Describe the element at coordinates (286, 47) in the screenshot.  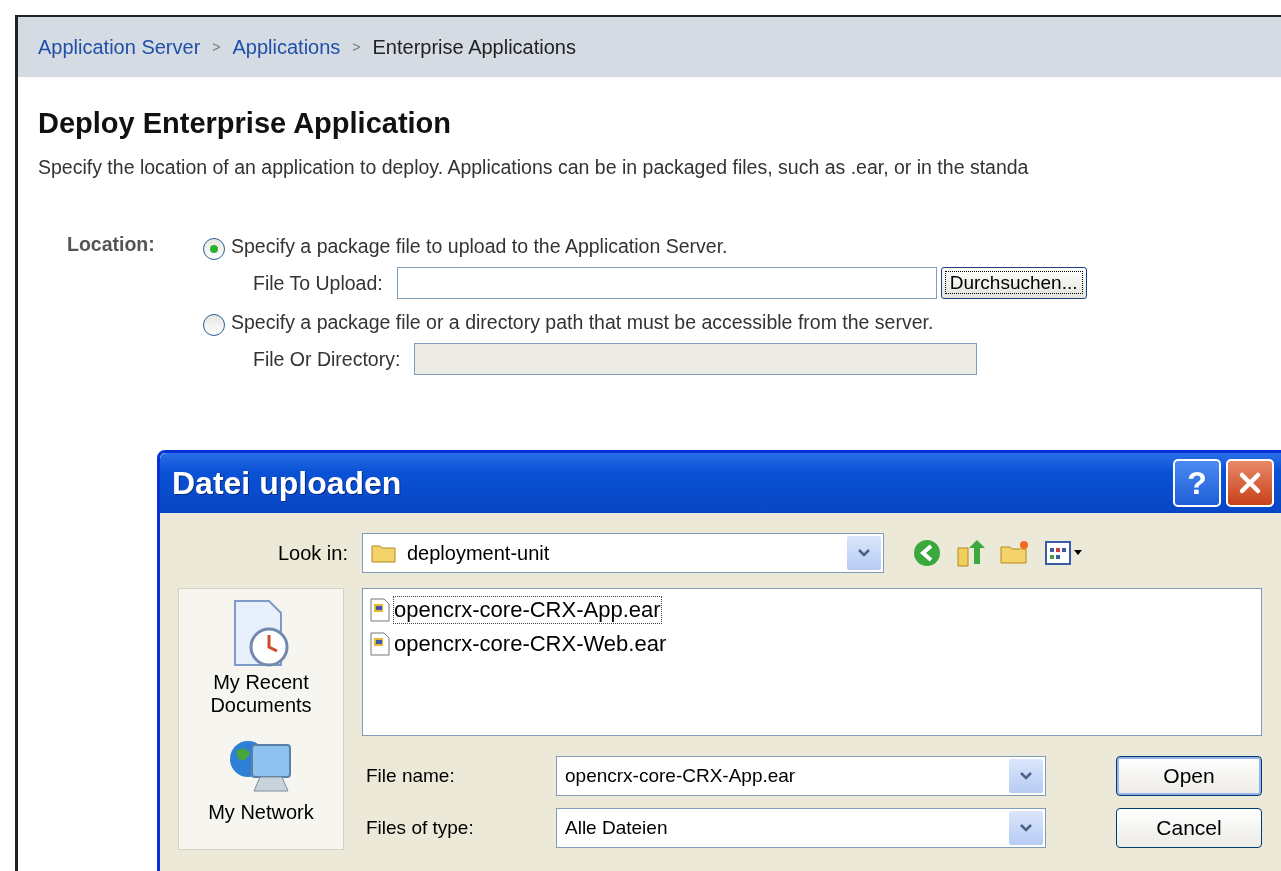
I see `breadcrumb-link: Applications` at that location.